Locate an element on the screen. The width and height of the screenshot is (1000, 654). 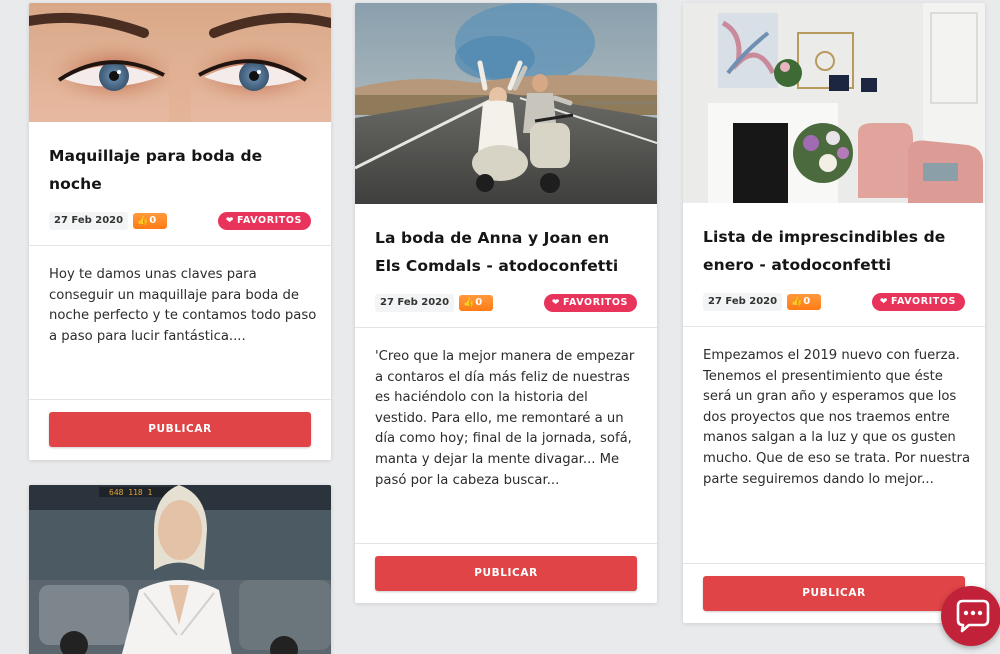
post-image-wedding-scooter is located at coordinates (506, 103).